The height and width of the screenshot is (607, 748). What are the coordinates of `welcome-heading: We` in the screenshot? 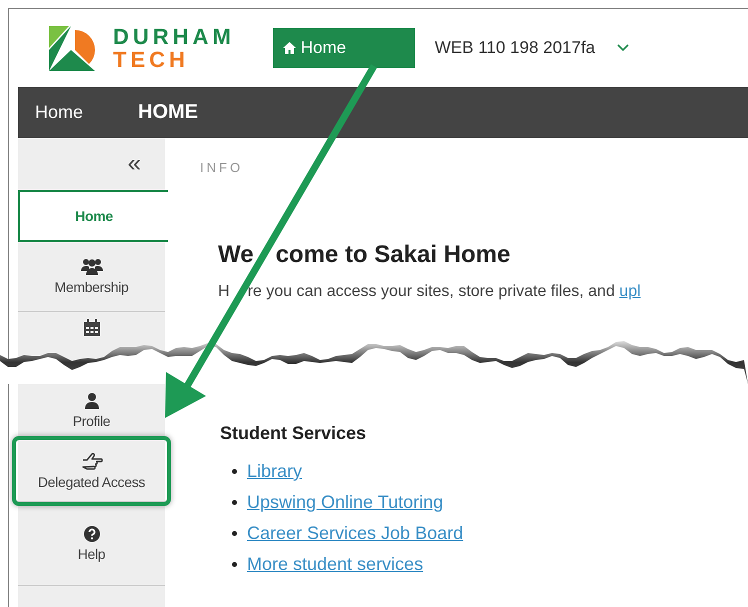 It's located at (236, 255).